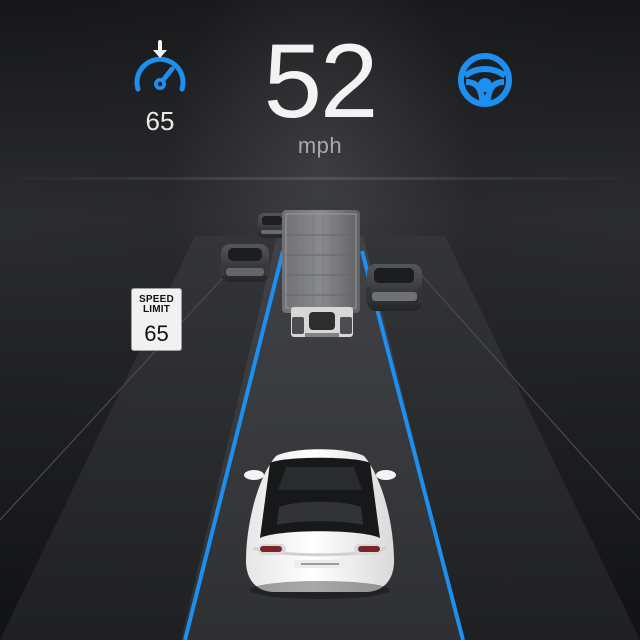 This screenshot has width=640, height=640. What do you see at coordinates (156, 333) in the screenshot?
I see `speed-limit-value: 65` at bounding box center [156, 333].